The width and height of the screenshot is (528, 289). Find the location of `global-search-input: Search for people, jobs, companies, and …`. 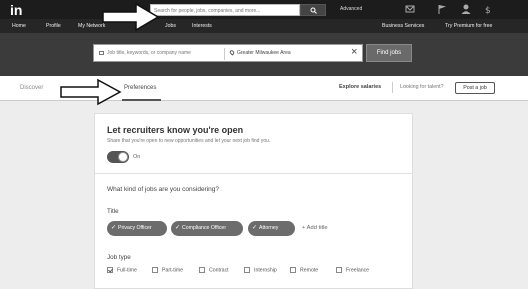

global-search-input: Search for people, jobs, companies, and … is located at coordinates (225, 10).